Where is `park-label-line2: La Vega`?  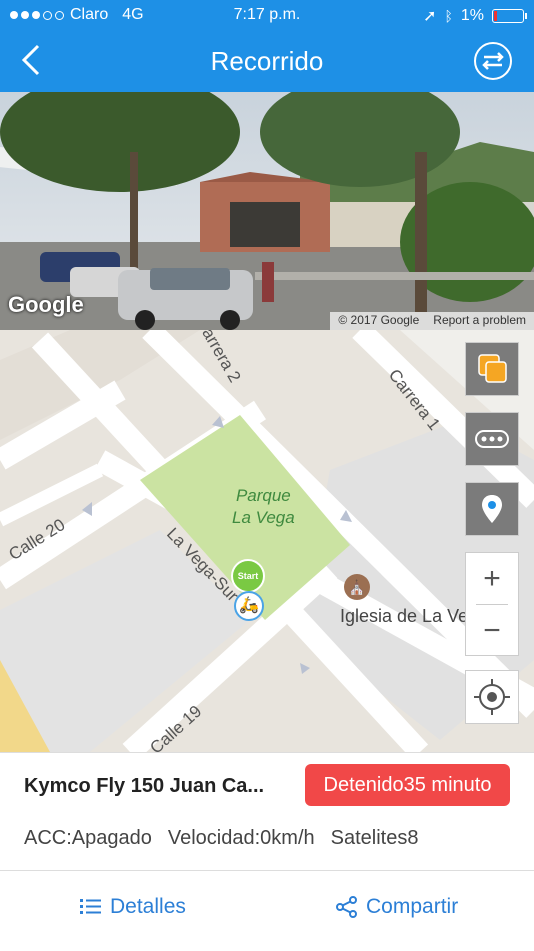
park-label-line2: La Vega is located at coordinates (263, 517).